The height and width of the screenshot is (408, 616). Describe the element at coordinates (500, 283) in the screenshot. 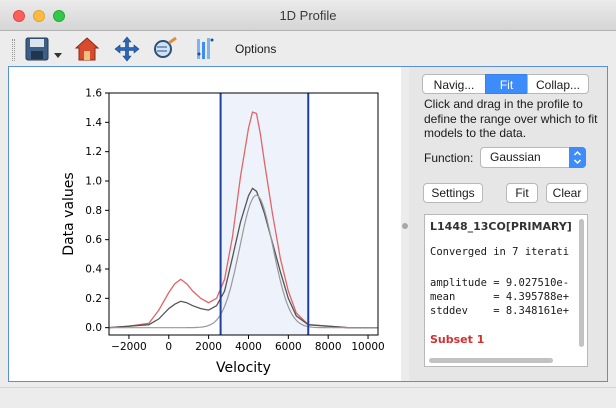

I see `results-amplitude: amplitude = 9.027510e-` at that location.